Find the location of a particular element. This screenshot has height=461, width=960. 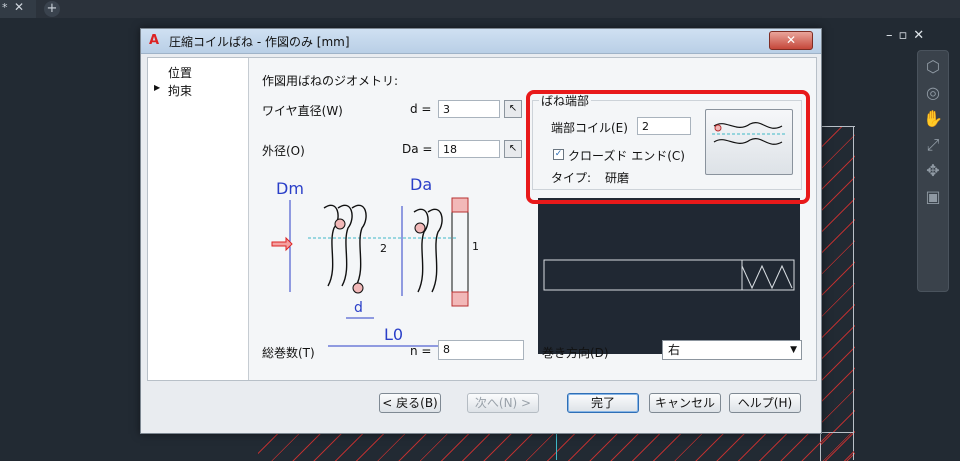

direction-label: 巻き方向(D) is located at coordinates (575, 353).